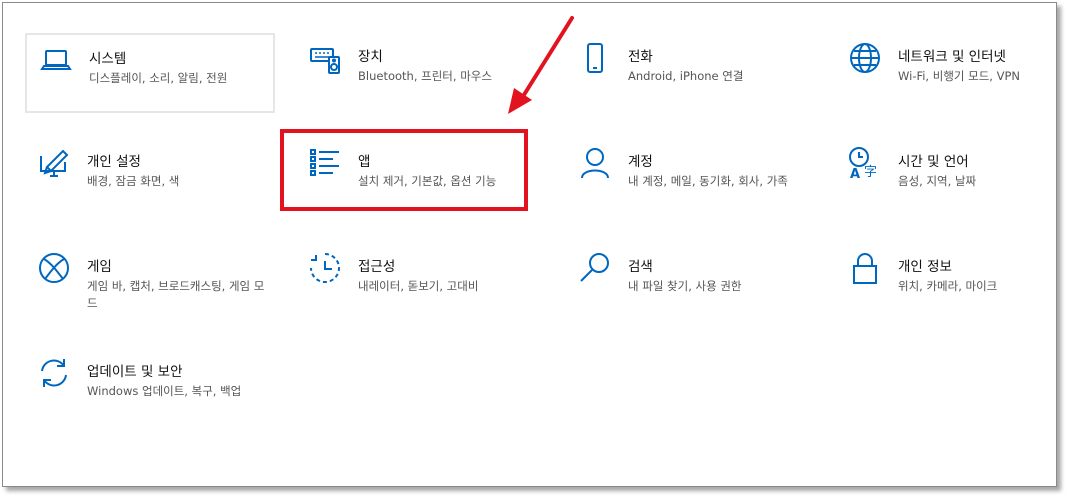  What do you see at coordinates (959, 76) in the screenshot?
I see `tile-description: Wi-Fi, 비행기 모드, VPN` at bounding box center [959, 76].